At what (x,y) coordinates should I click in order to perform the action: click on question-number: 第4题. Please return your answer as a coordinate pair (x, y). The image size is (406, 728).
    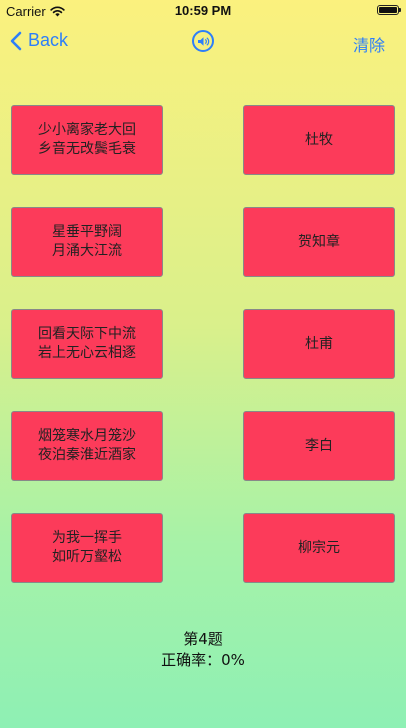
    Looking at the image, I should click on (203, 639).